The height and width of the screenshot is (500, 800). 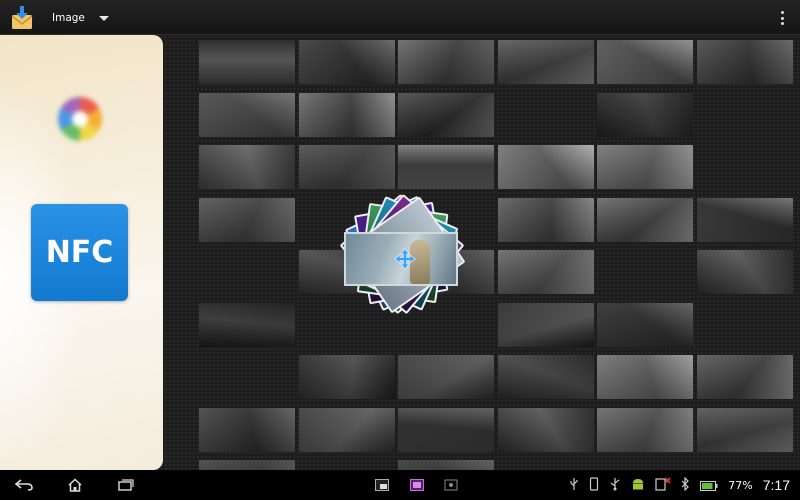 I want to click on no-sim-icon, so click(x=663, y=485).